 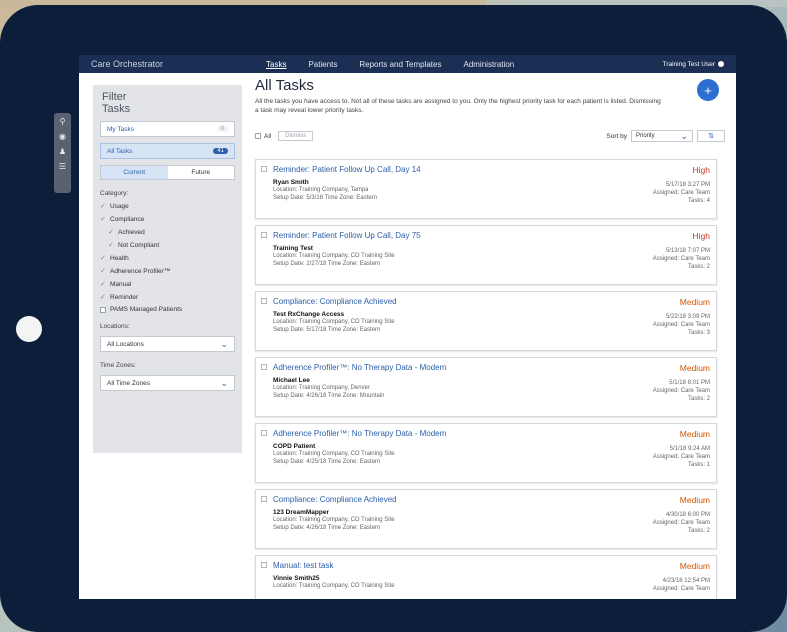 What do you see at coordinates (120, 129) in the screenshot?
I see `my-tasks-label: My Tasks` at bounding box center [120, 129].